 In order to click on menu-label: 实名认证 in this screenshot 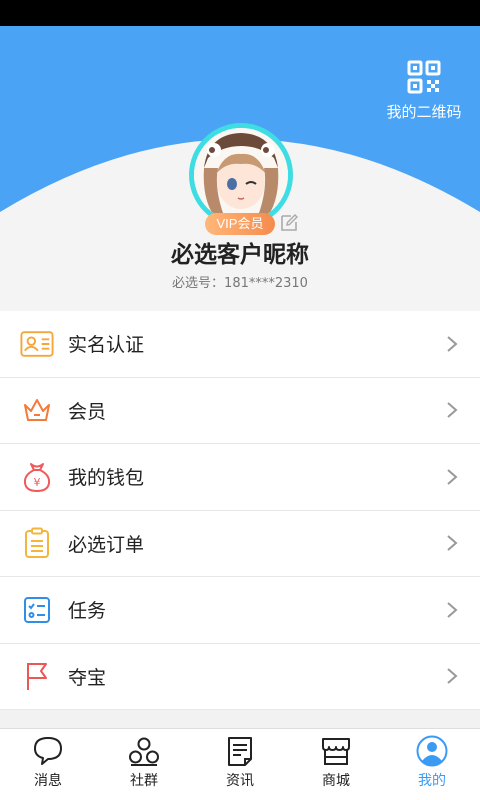, I will do `click(106, 345)`.